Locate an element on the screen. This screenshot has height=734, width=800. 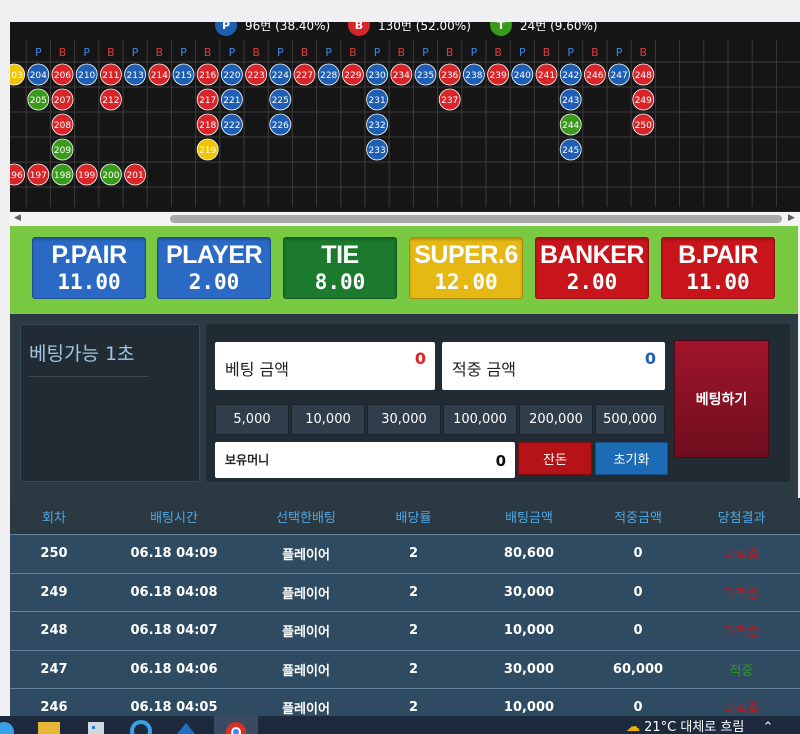
svg-text: 196 is located at coordinates (16, 176).